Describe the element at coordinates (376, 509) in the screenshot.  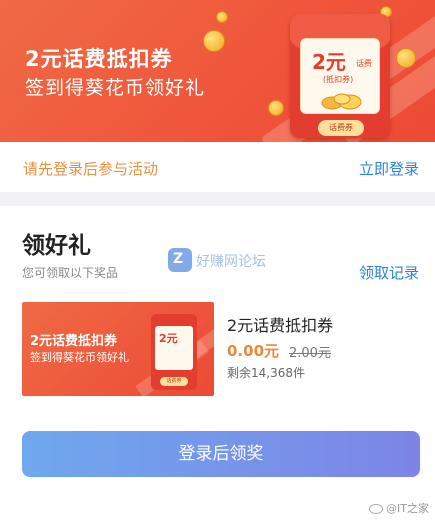
I see `weibo-icon` at that location.